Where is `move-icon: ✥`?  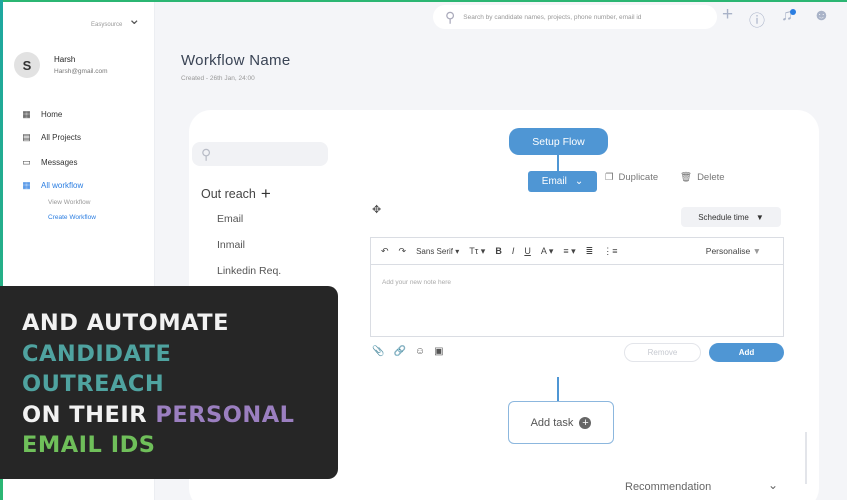
move-icon: ✥ is located at coordinates (376, 209).